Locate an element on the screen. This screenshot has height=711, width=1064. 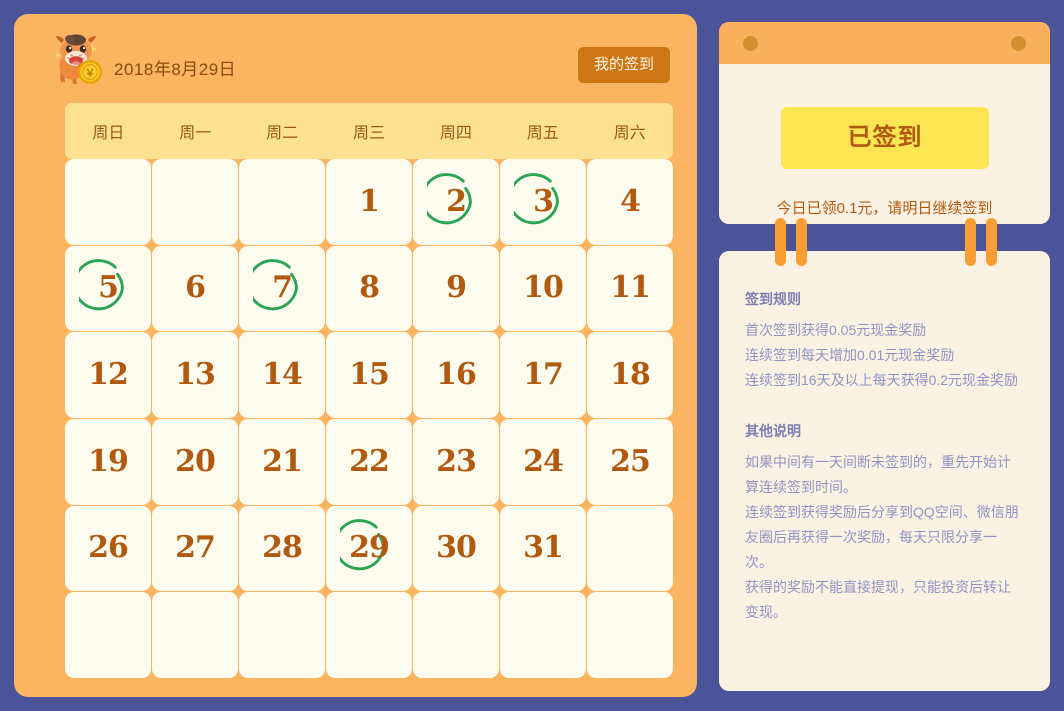
date-cell: 23 is located at coordinates (456, 461).